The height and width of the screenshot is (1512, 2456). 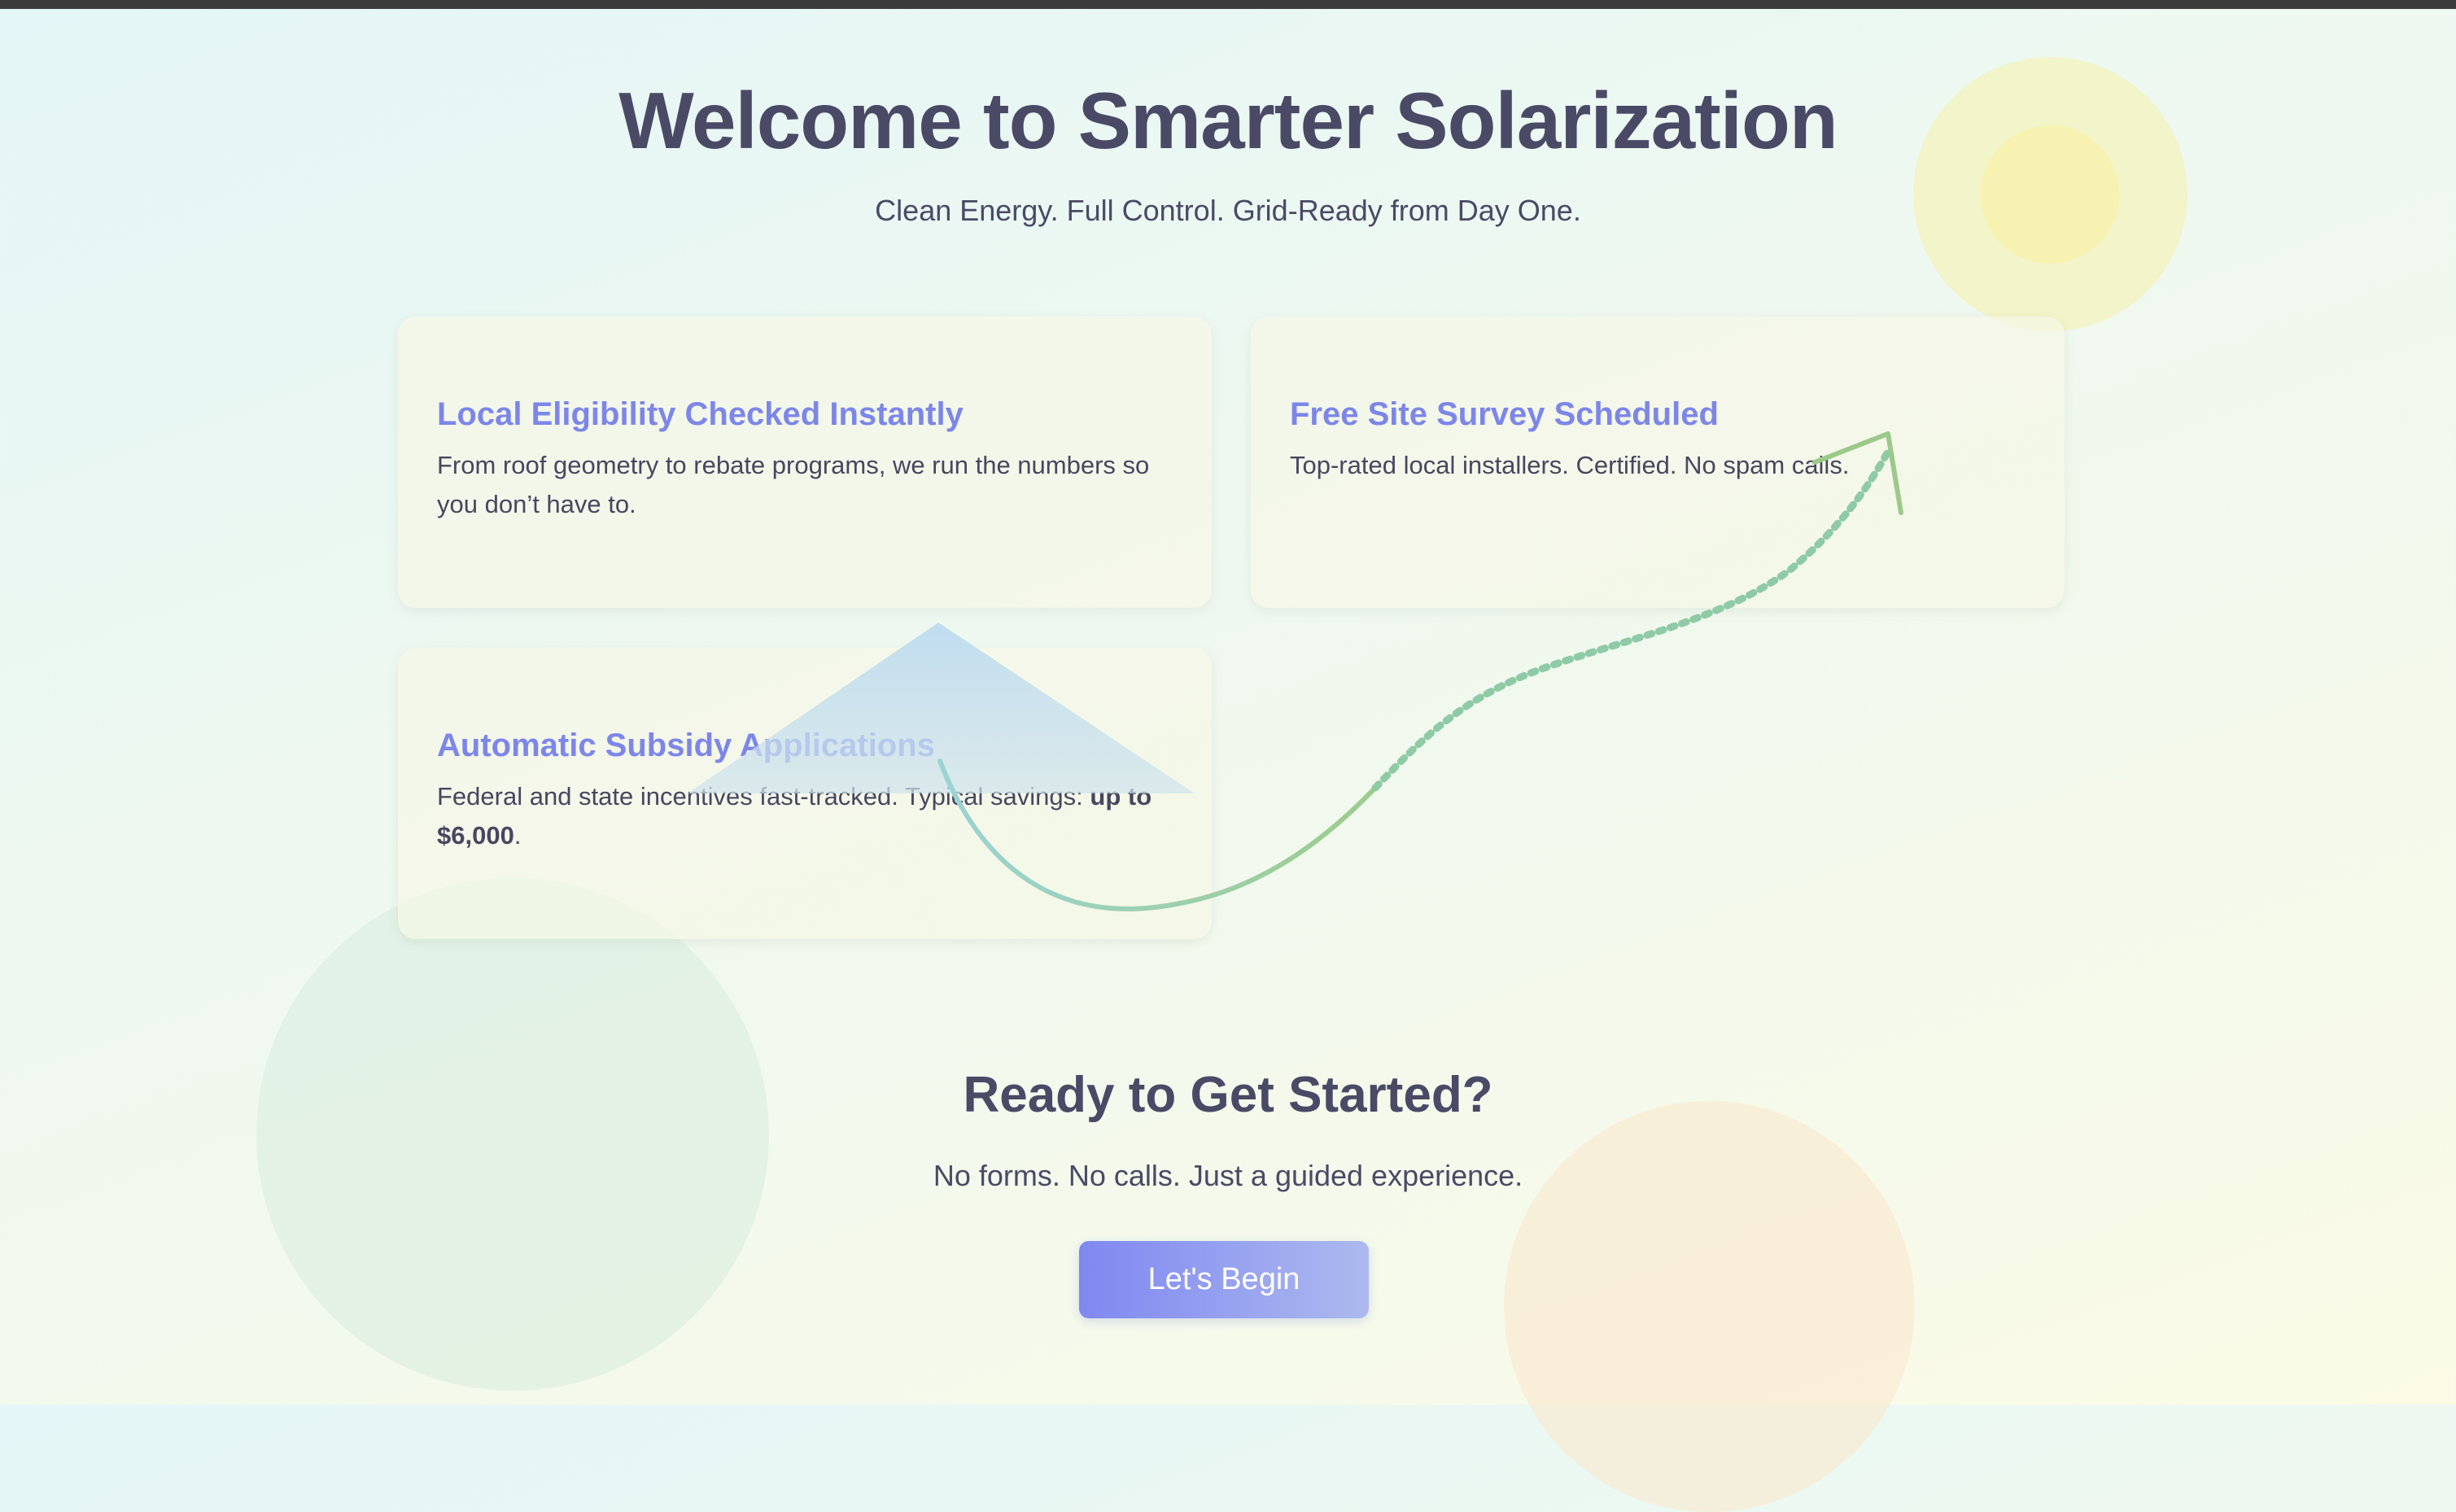 I want to click on page-title: Welcome to Smarter Solarization, so click(x=1228, y=120).